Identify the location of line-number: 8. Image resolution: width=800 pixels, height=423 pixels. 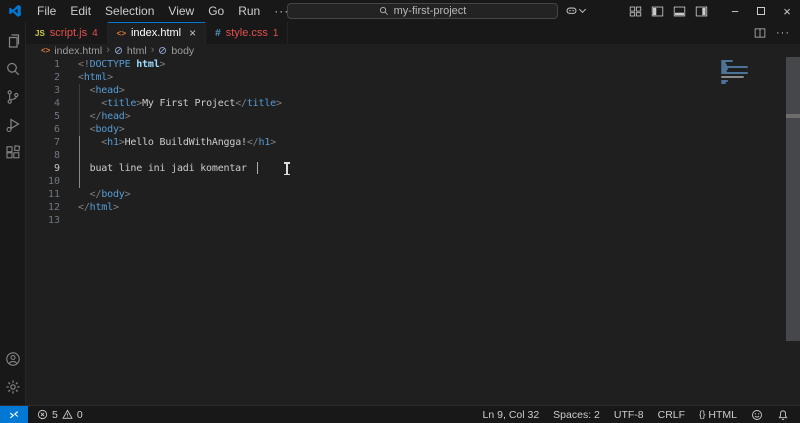
(43, 155).